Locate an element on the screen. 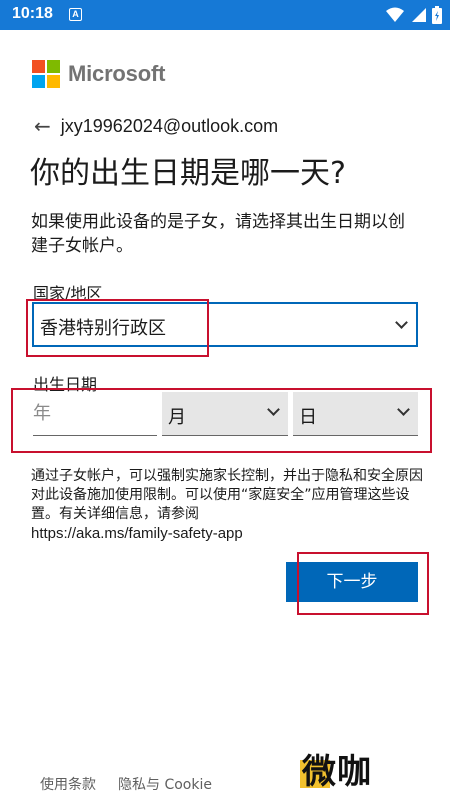  microsoft-logo: Microsoft is located at coordinates (98, 74).